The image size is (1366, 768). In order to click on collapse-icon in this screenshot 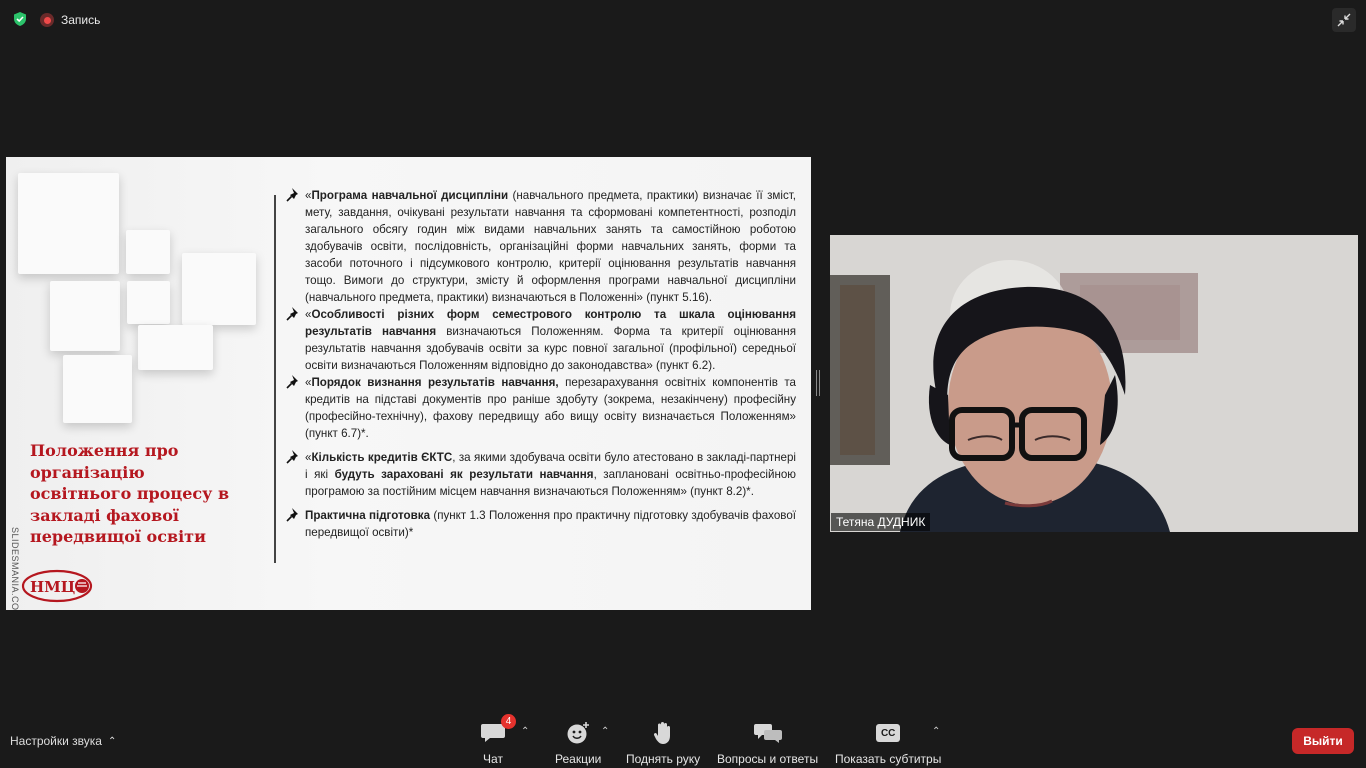, I will do `click(1344, 20)`.